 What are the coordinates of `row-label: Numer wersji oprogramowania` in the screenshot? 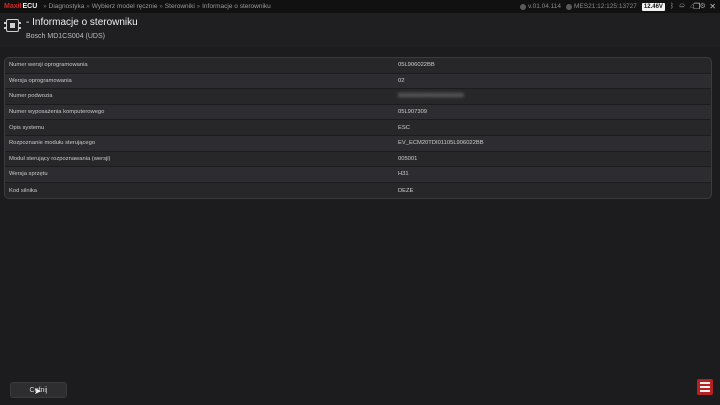 It's located at (48, 65).